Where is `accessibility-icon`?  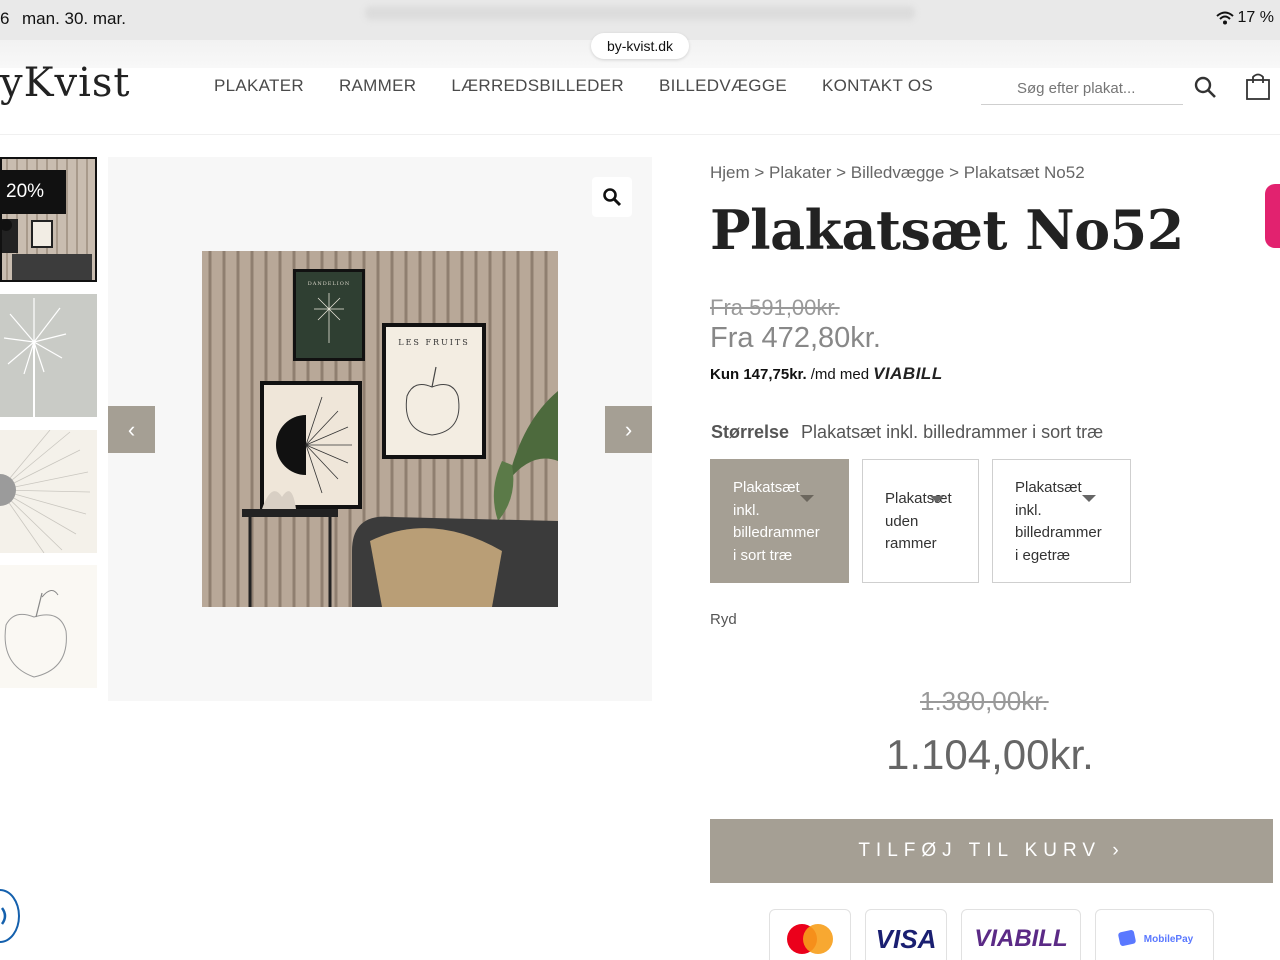 accessibility-icon is located at coordinates (3, 916).